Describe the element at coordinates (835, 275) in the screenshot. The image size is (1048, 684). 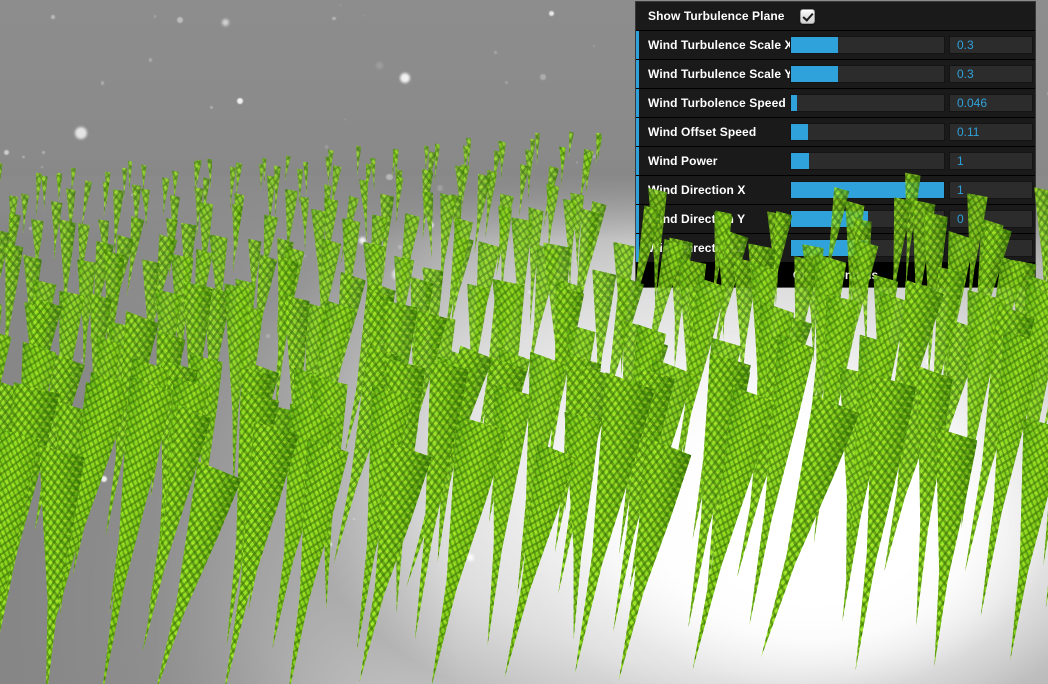
I see `close-controls-button: Close Controls` at that location.